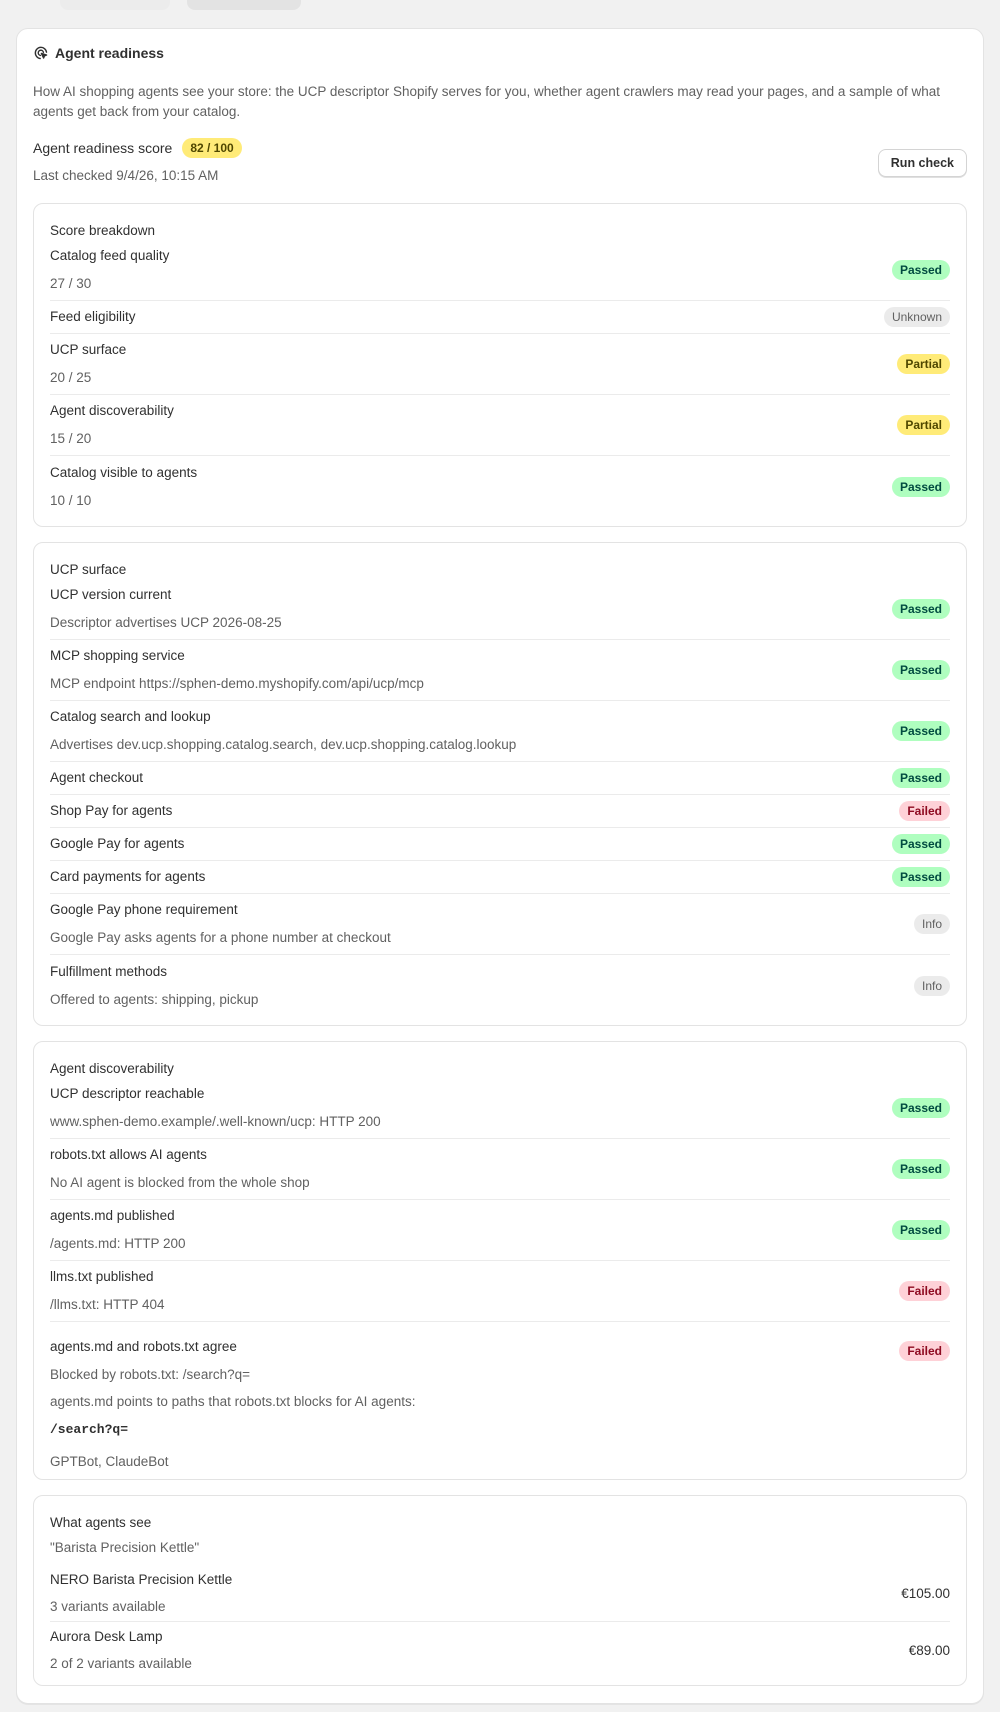 The image size is (1000, 1712). What do you see at coordinates (103, 230) in the screenshot?
I see `section-title: Score breakdown` at bounding box center [103, 230].